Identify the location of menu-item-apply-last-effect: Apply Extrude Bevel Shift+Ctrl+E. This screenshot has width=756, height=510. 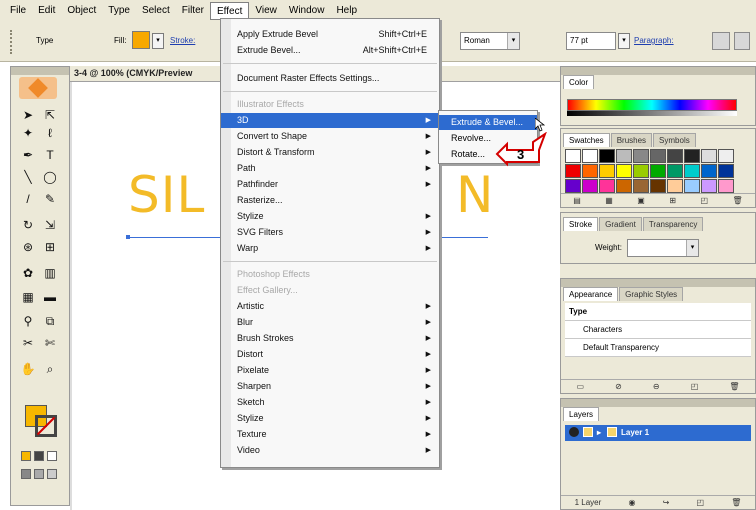
(330, 34).